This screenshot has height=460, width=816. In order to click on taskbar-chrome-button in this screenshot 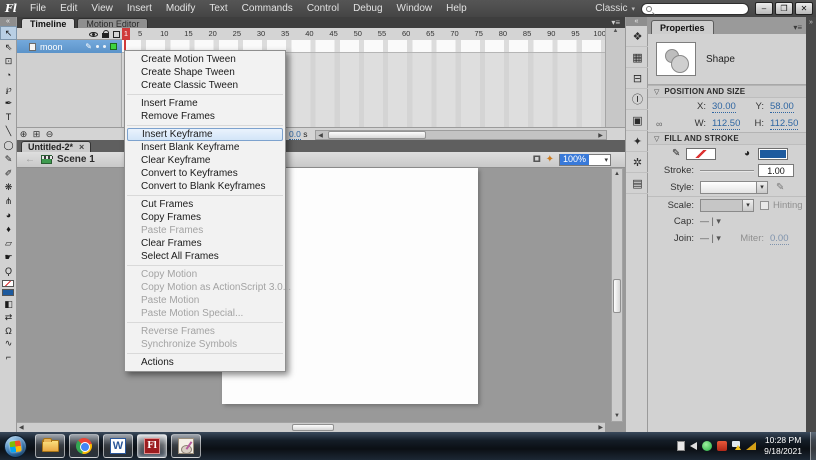, I will do `click(84, 446)`.